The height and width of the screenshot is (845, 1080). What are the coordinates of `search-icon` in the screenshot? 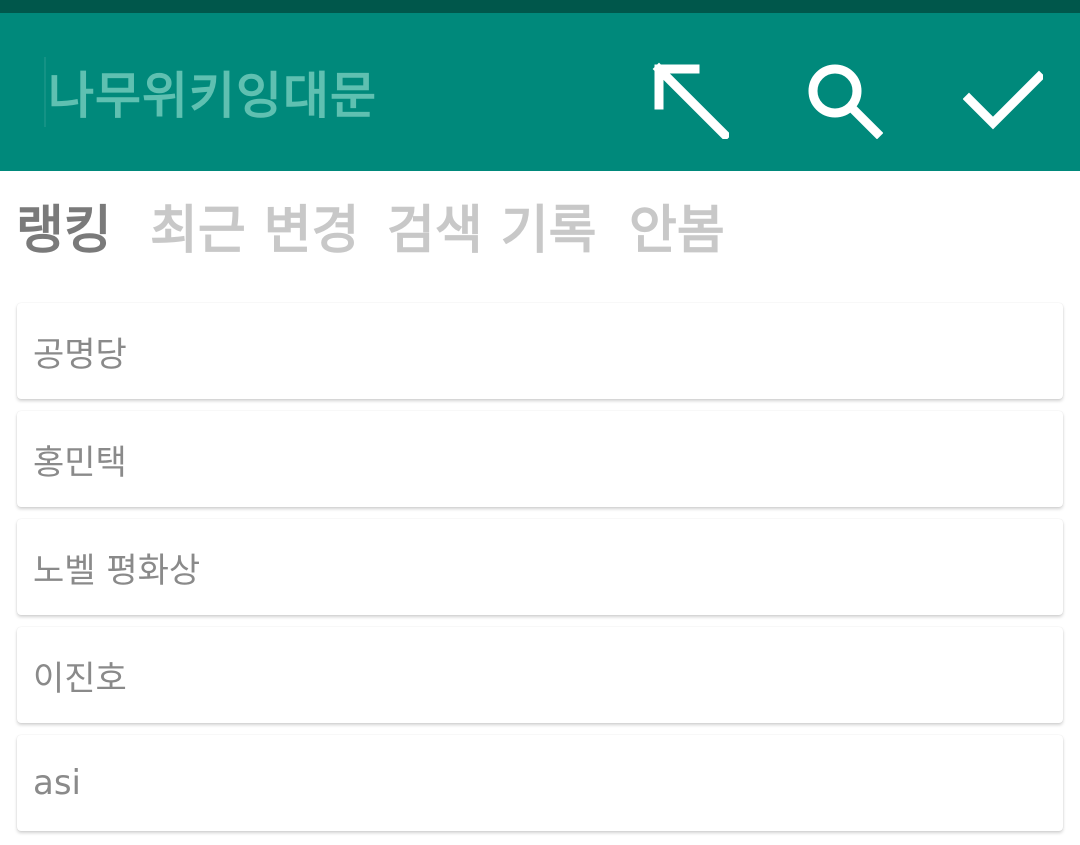 It's located at (845, 101).